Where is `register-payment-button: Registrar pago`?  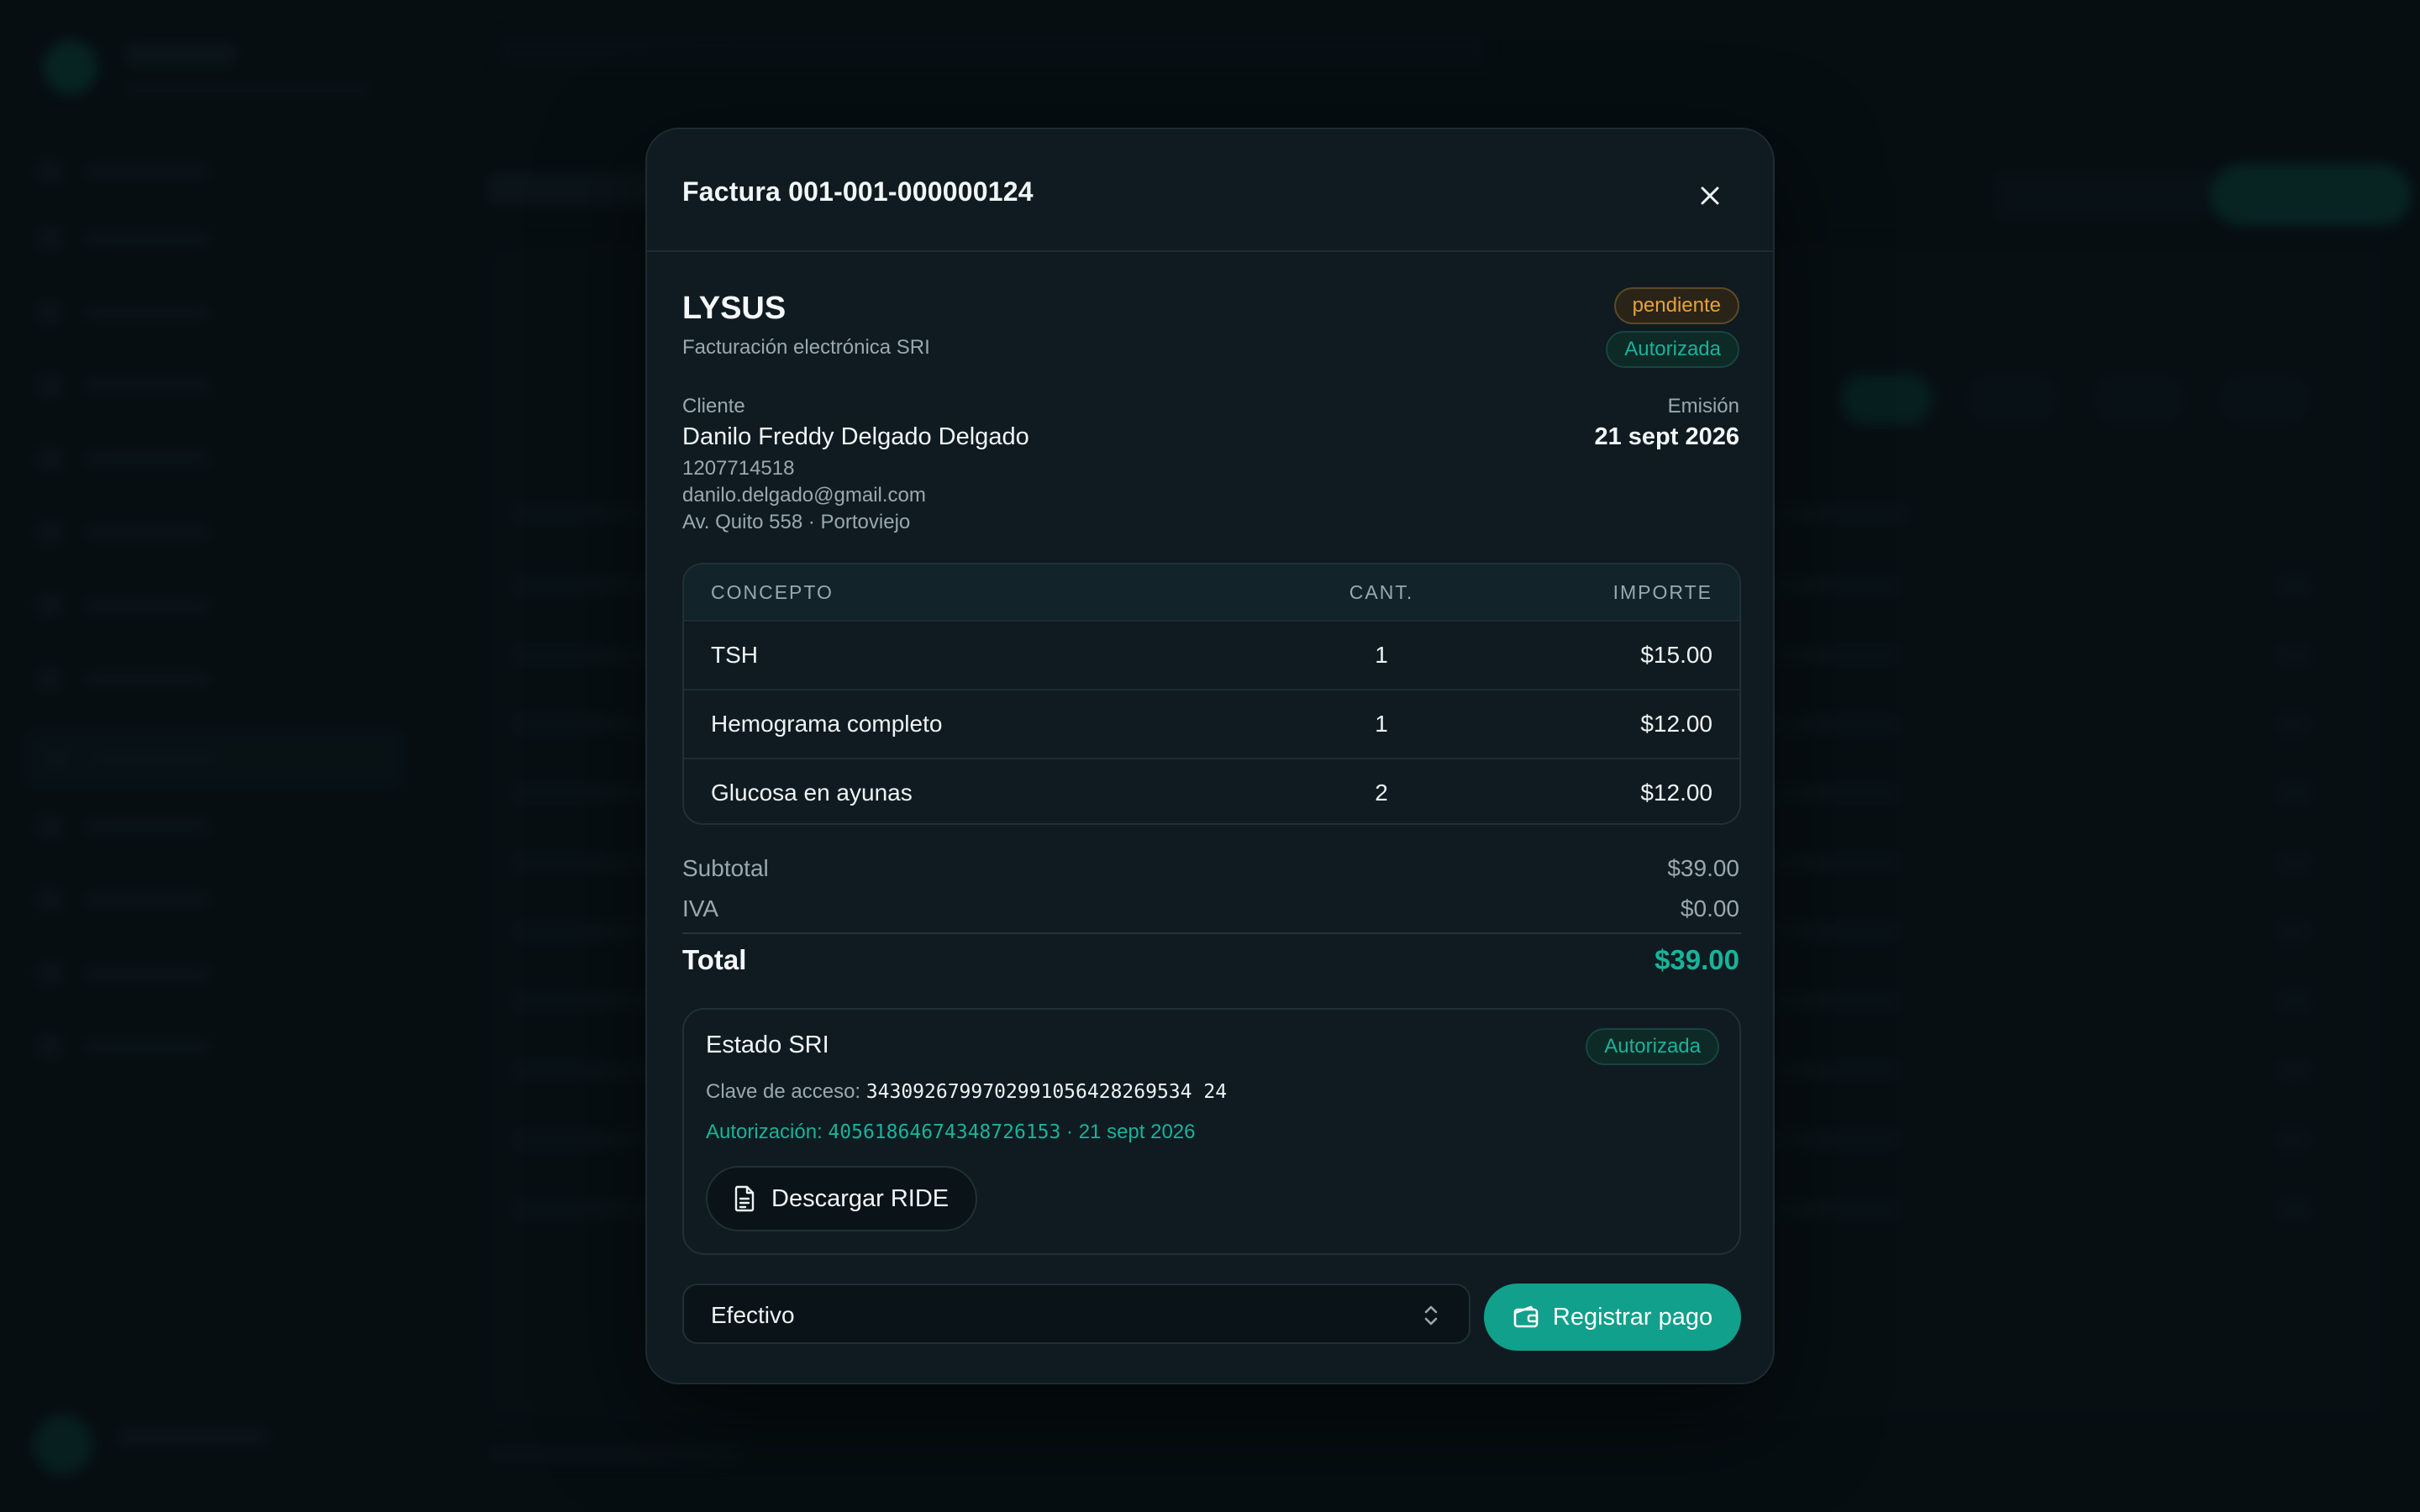
register-payment-button: Registrar pago is located at coordinates (1613, 1317).